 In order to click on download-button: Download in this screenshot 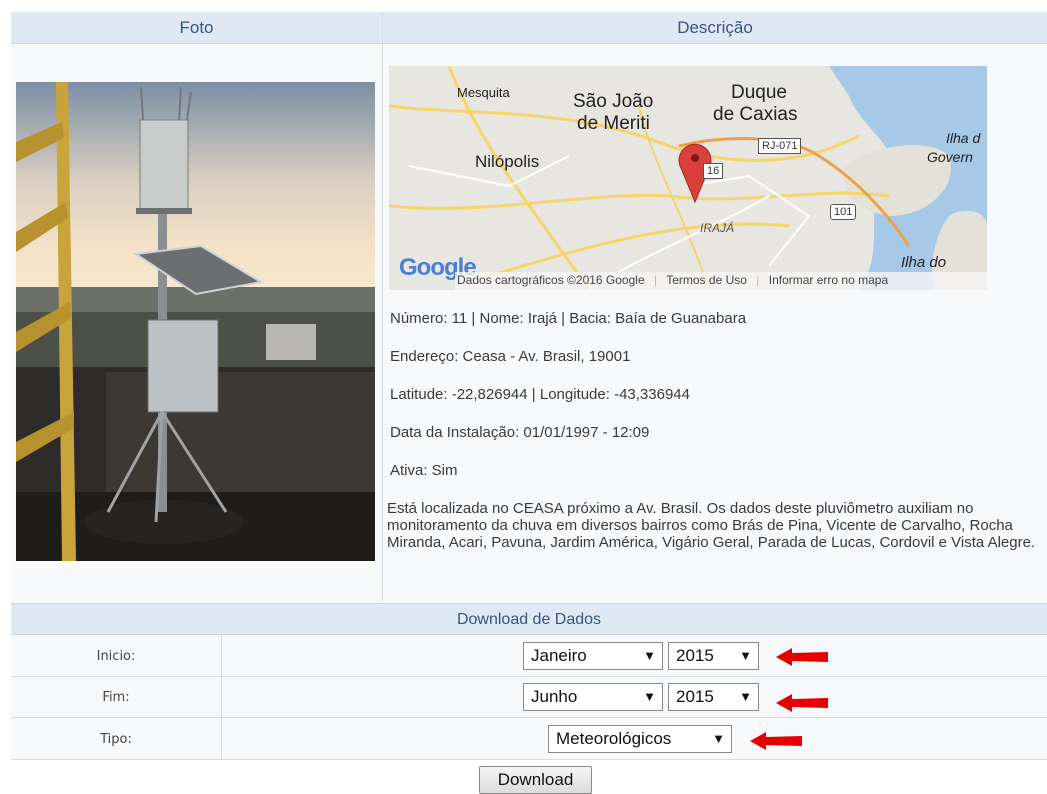, I will do `click(535, 780)`.